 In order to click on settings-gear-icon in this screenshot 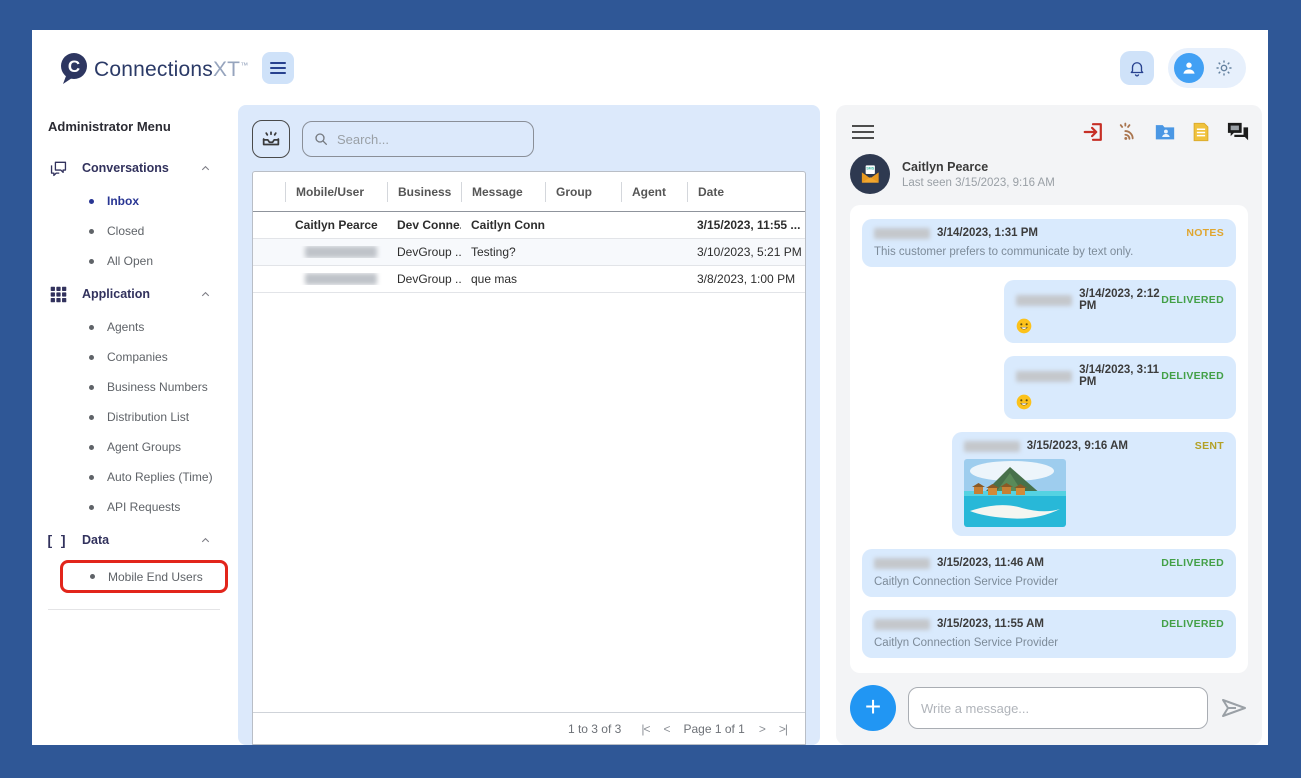, I will do `click(1224, 68)`.